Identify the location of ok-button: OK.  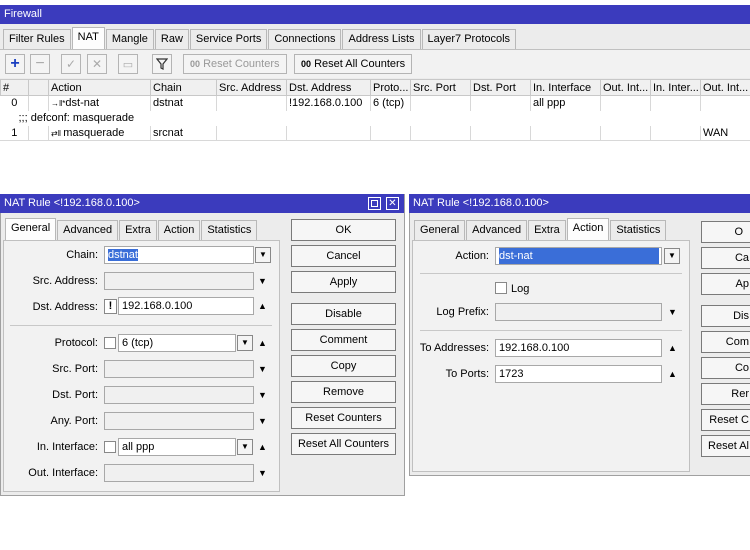
(343, 230).